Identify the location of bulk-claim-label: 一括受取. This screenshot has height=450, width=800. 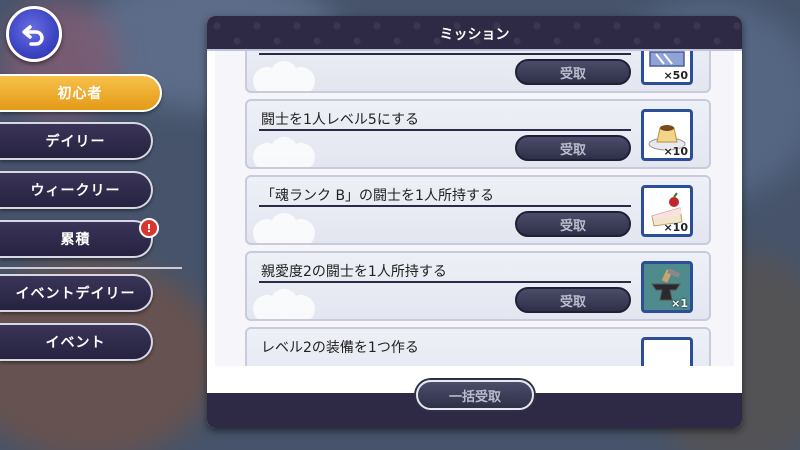
(474, 397).